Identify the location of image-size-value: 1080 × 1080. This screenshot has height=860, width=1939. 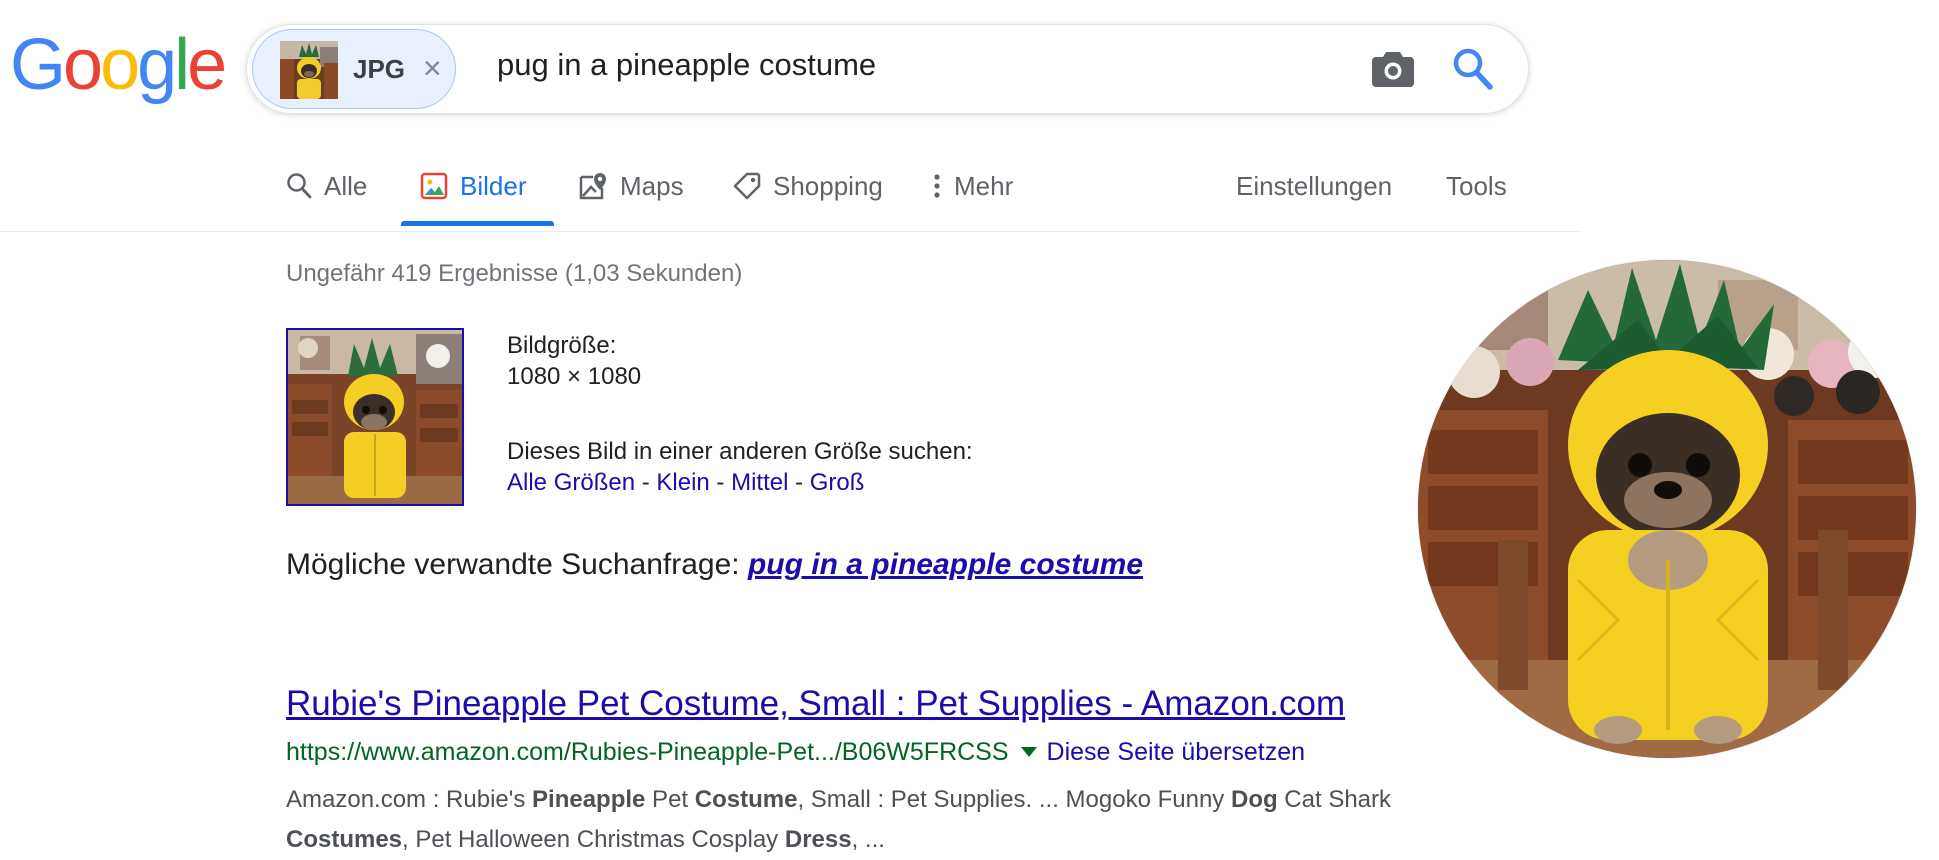
(574, 376).